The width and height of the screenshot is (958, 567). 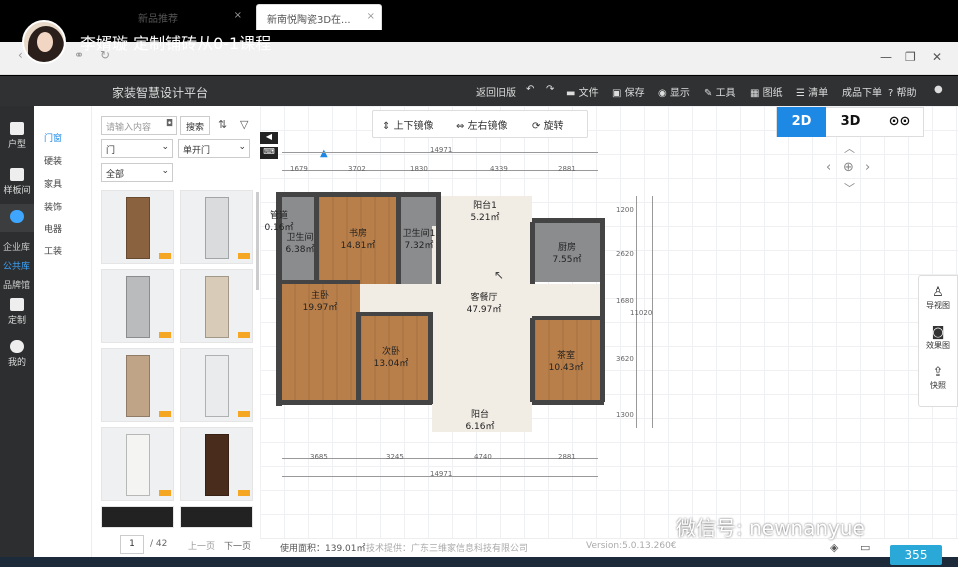 I want to click on rotate-button: ⟳ 旋转, so click(x=548, y=124).